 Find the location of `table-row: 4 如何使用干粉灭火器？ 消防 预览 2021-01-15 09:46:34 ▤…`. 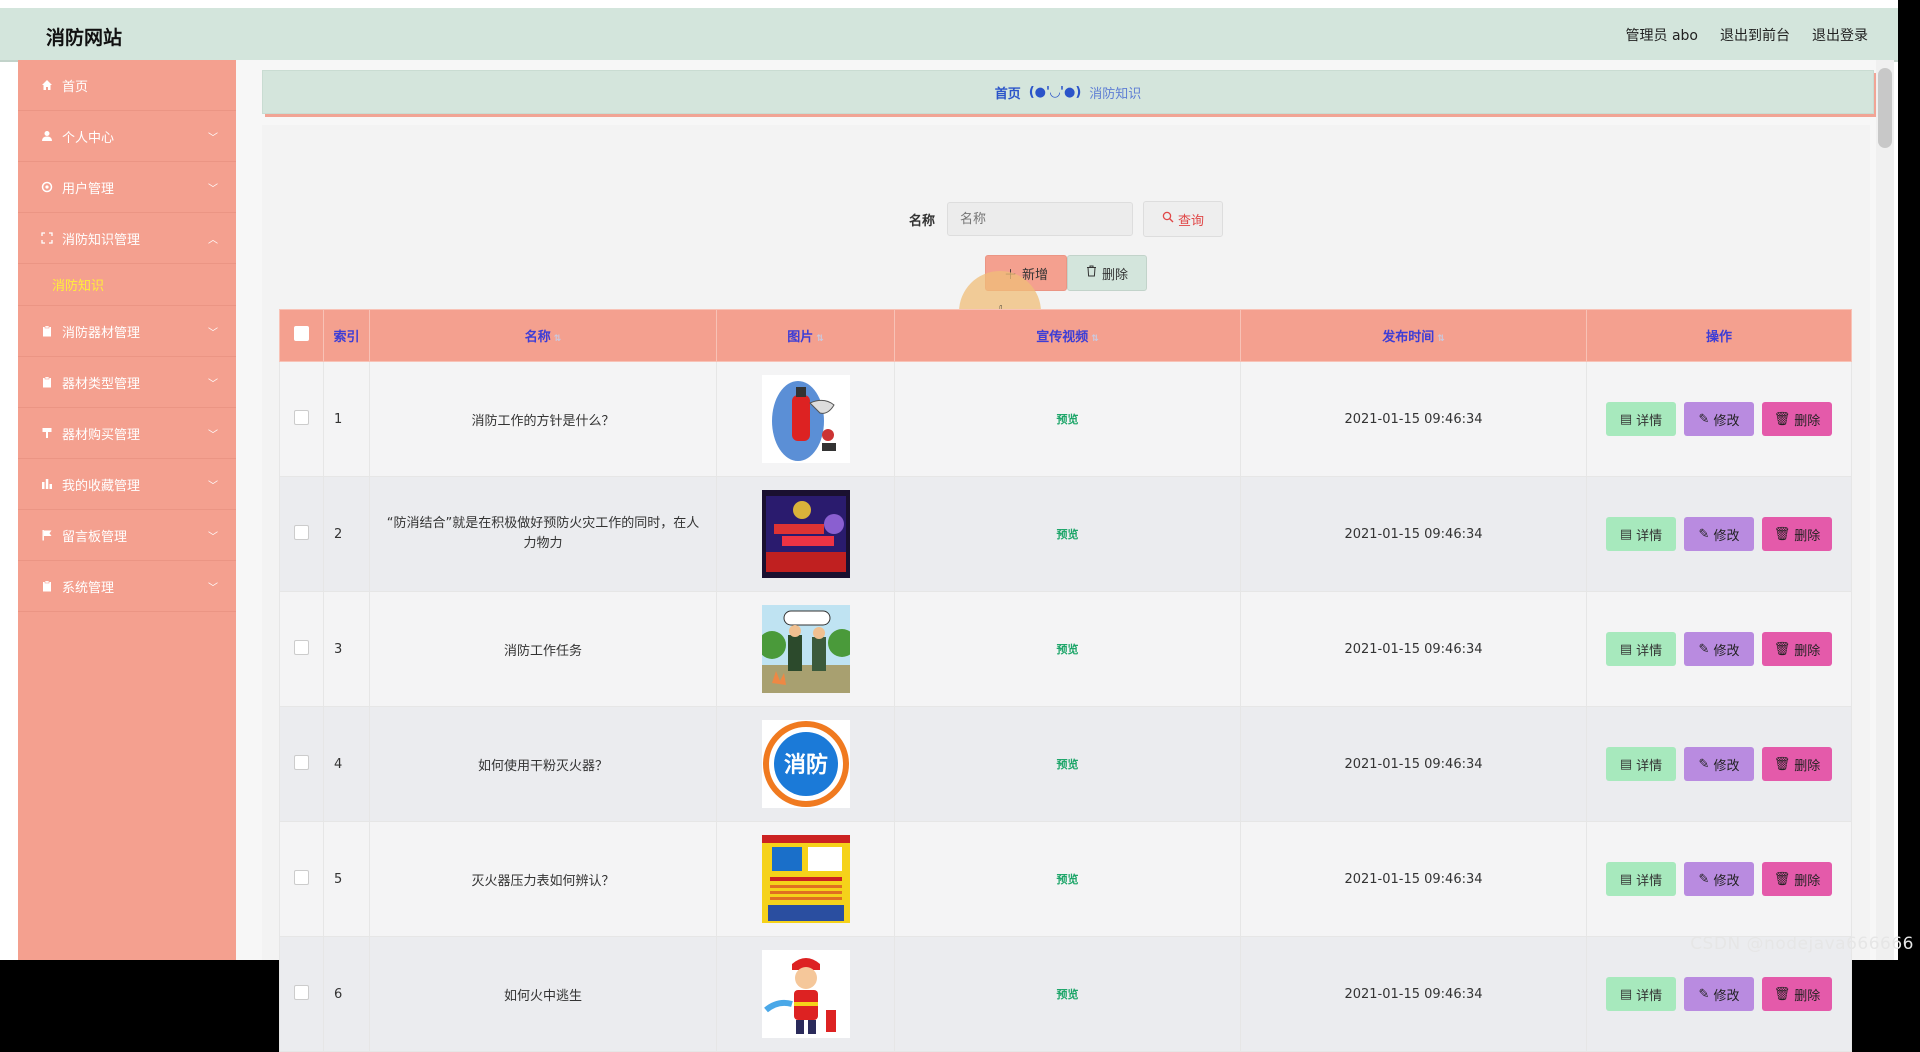

table-row: 4 如何使用干粉灭火器？ 消防 预览 2021-01-15 09:46:34 ▤… is located at coordinates (1065, 764).